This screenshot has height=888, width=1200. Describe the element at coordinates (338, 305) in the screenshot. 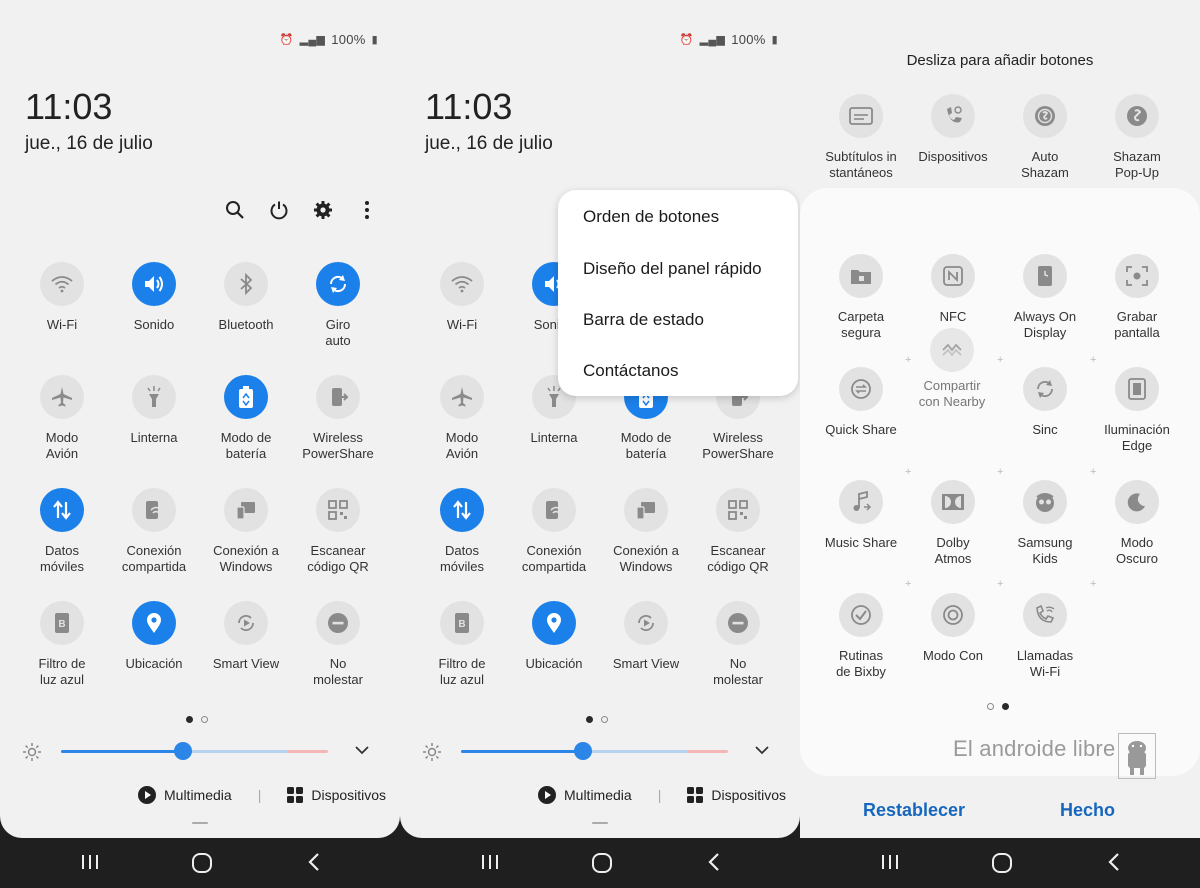

I see `tile-rotate: Giro auto` at that location.